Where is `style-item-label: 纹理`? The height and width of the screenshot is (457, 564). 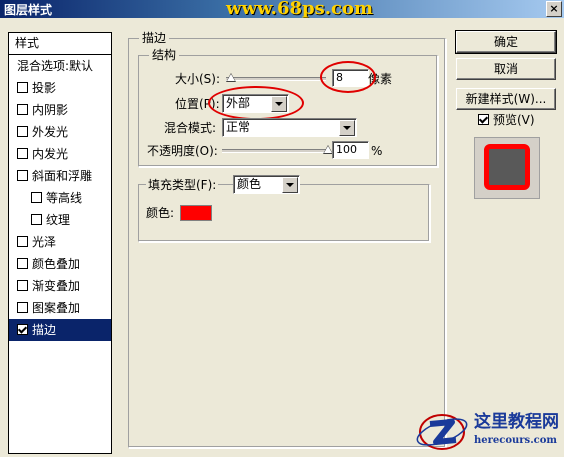 style-item-label: 纹理 is located at coordinates (58, 220).